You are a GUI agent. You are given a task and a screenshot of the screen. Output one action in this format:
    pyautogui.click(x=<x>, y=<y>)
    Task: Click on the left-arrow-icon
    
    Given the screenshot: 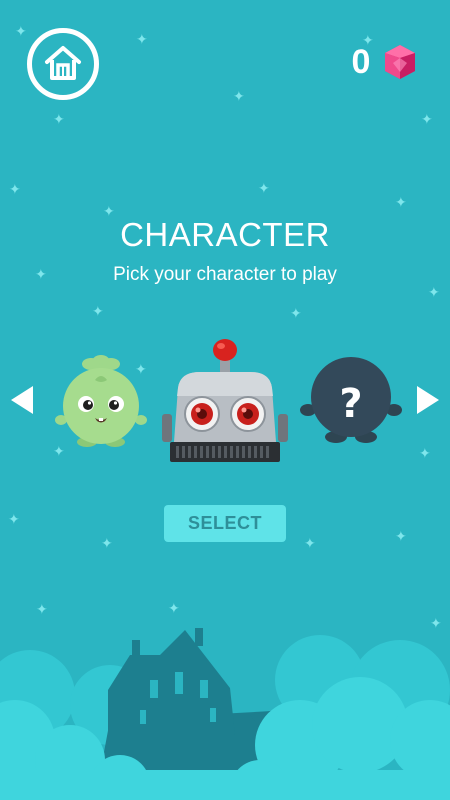 What is the action you would take?
    pyautogui.click(x=22, y=400)
    